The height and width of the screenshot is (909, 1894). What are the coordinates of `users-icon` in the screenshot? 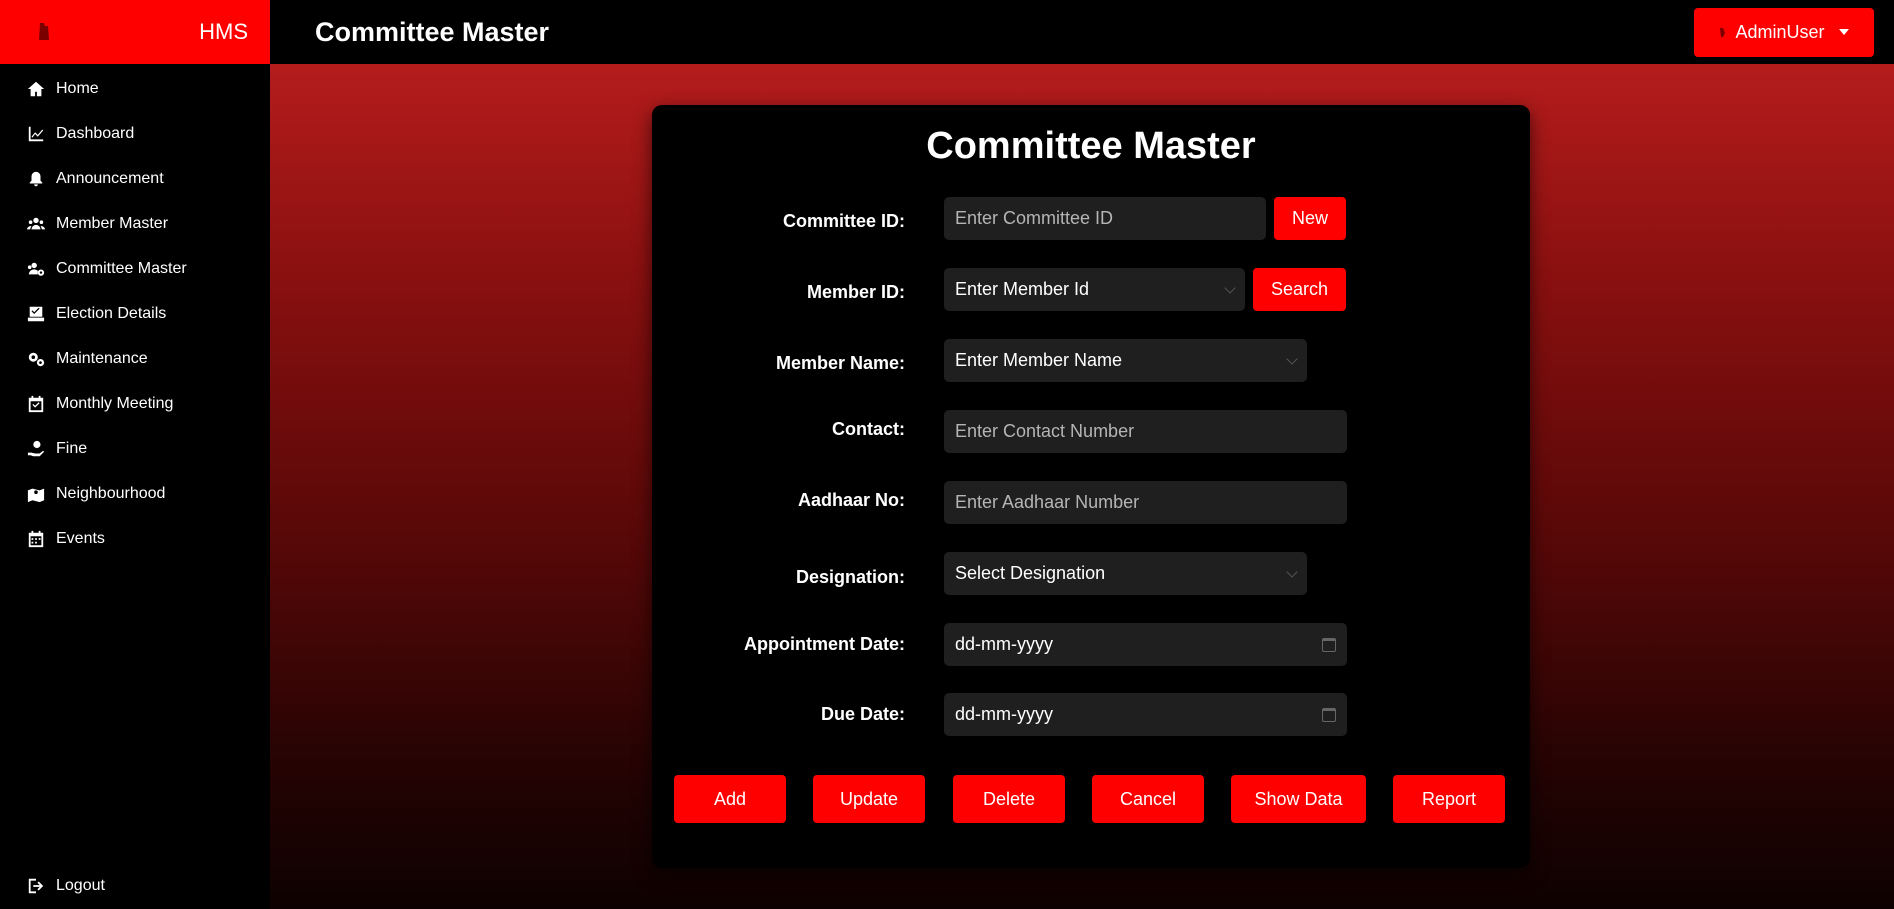 It's located at (36, 224).